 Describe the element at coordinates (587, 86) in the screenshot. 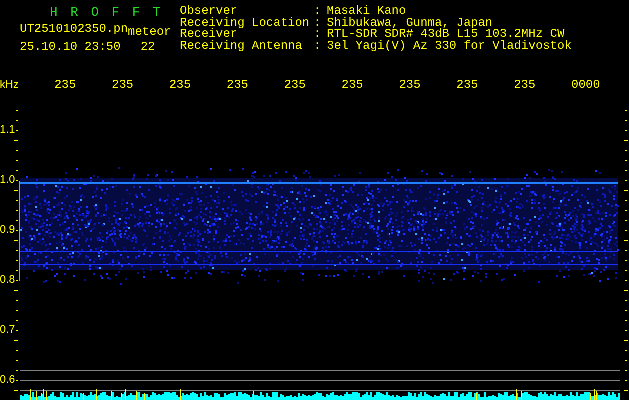

I see `time-tick-label: 0000` at that location.